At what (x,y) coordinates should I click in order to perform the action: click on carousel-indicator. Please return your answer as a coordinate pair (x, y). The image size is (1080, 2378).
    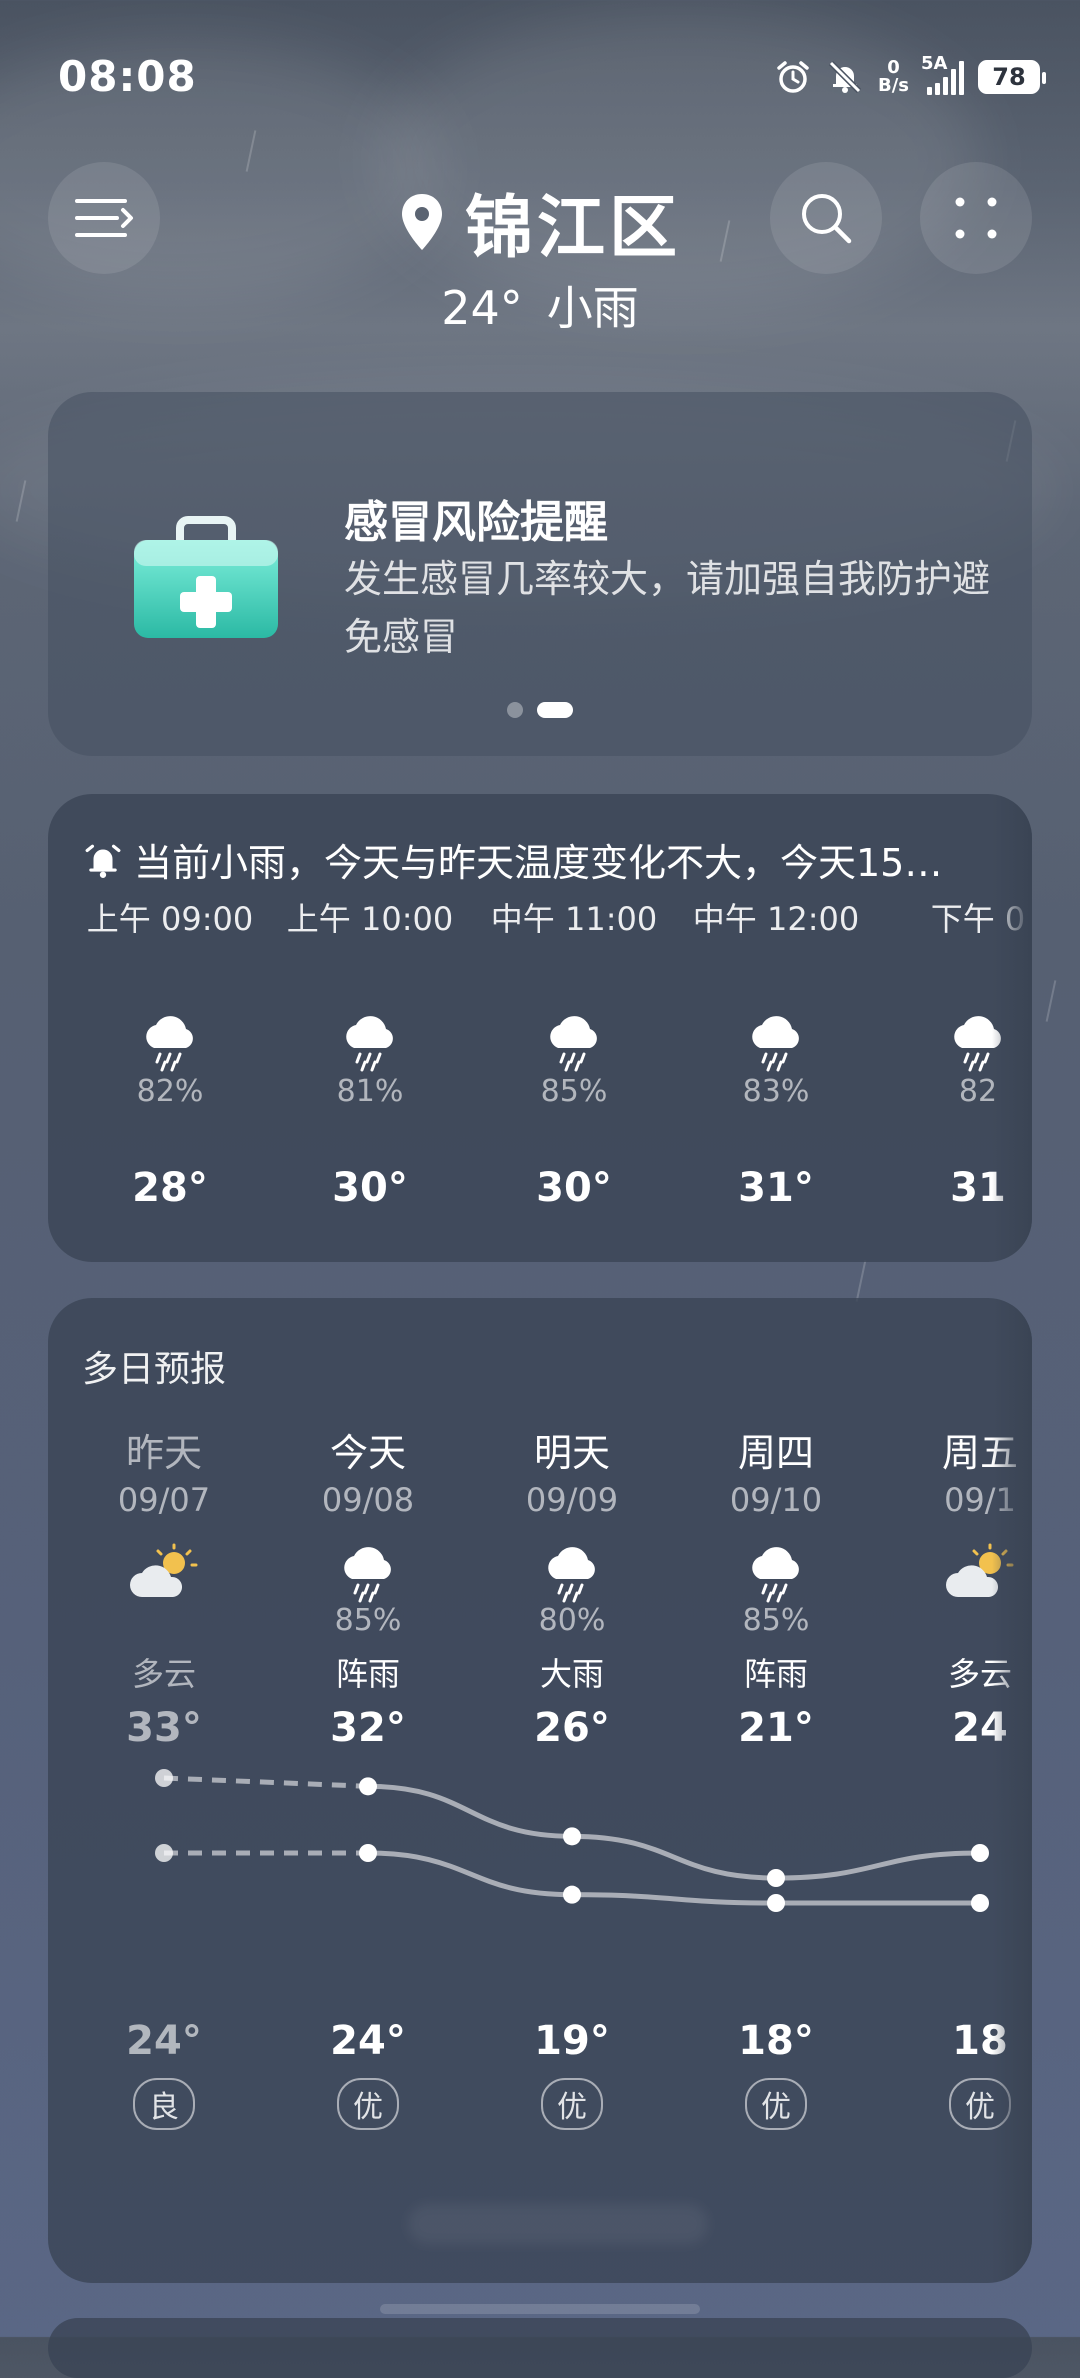
    Looking at the image, I should click on (540, 710).